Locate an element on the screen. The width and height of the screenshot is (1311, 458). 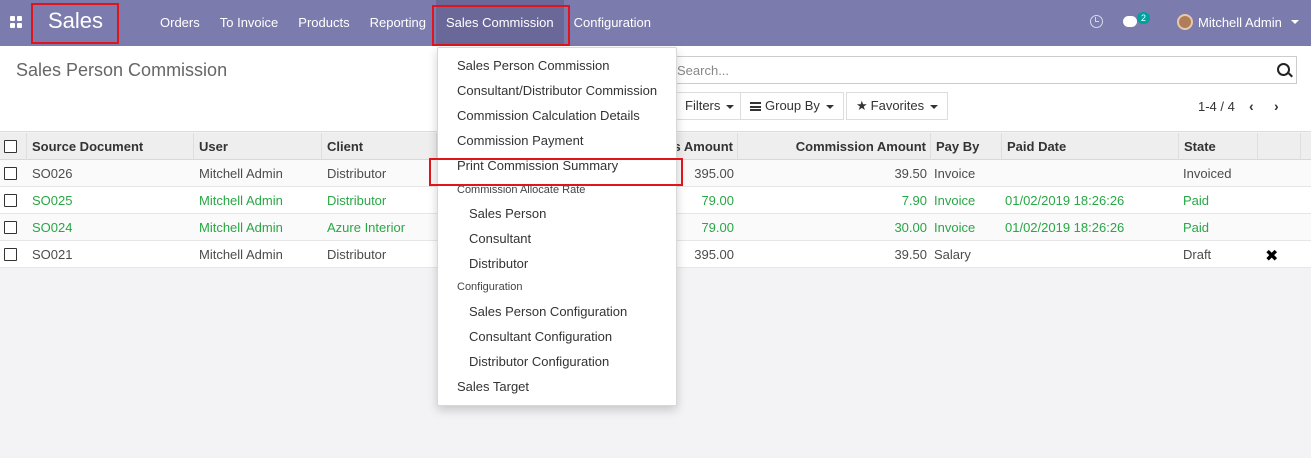
user-menu-name: Mitchell Admin is located at coordinates (1240, 22).